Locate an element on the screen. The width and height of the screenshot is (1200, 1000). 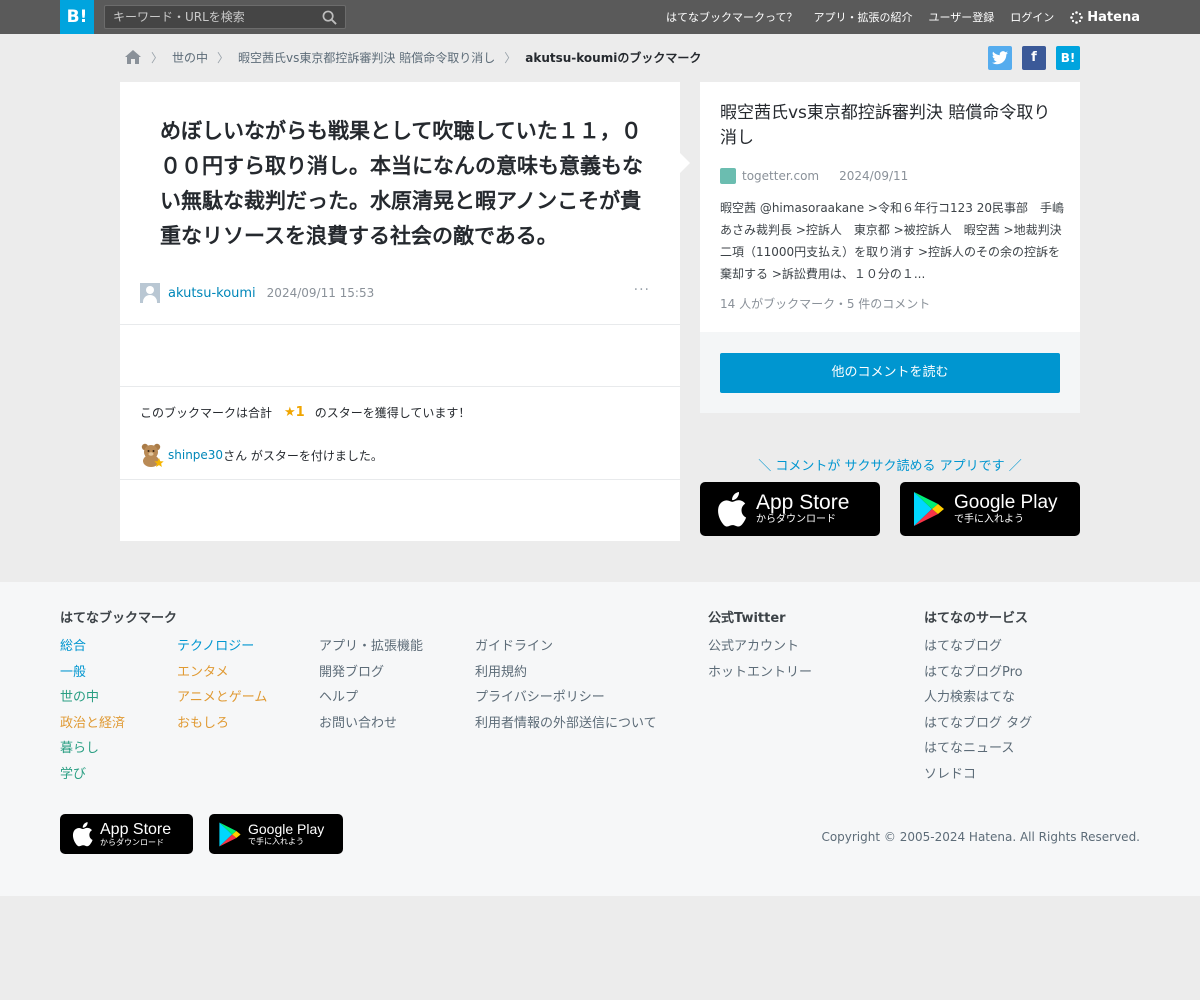
search-icon is located at coordinates (329, 17).